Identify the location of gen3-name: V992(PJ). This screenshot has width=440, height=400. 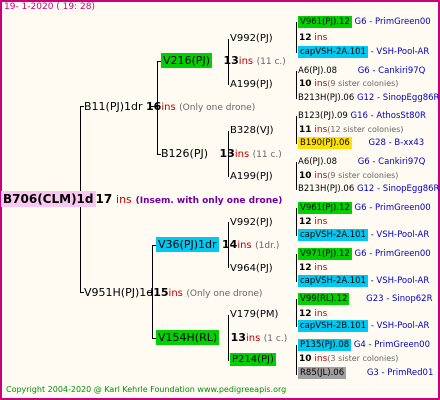
(251, 222).